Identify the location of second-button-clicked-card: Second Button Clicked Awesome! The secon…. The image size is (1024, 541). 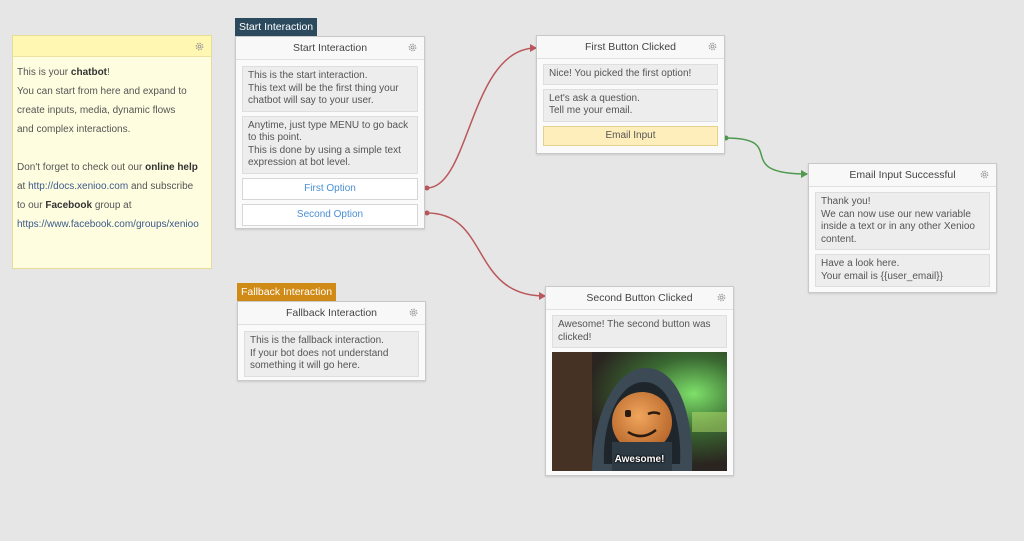
(639, 381).